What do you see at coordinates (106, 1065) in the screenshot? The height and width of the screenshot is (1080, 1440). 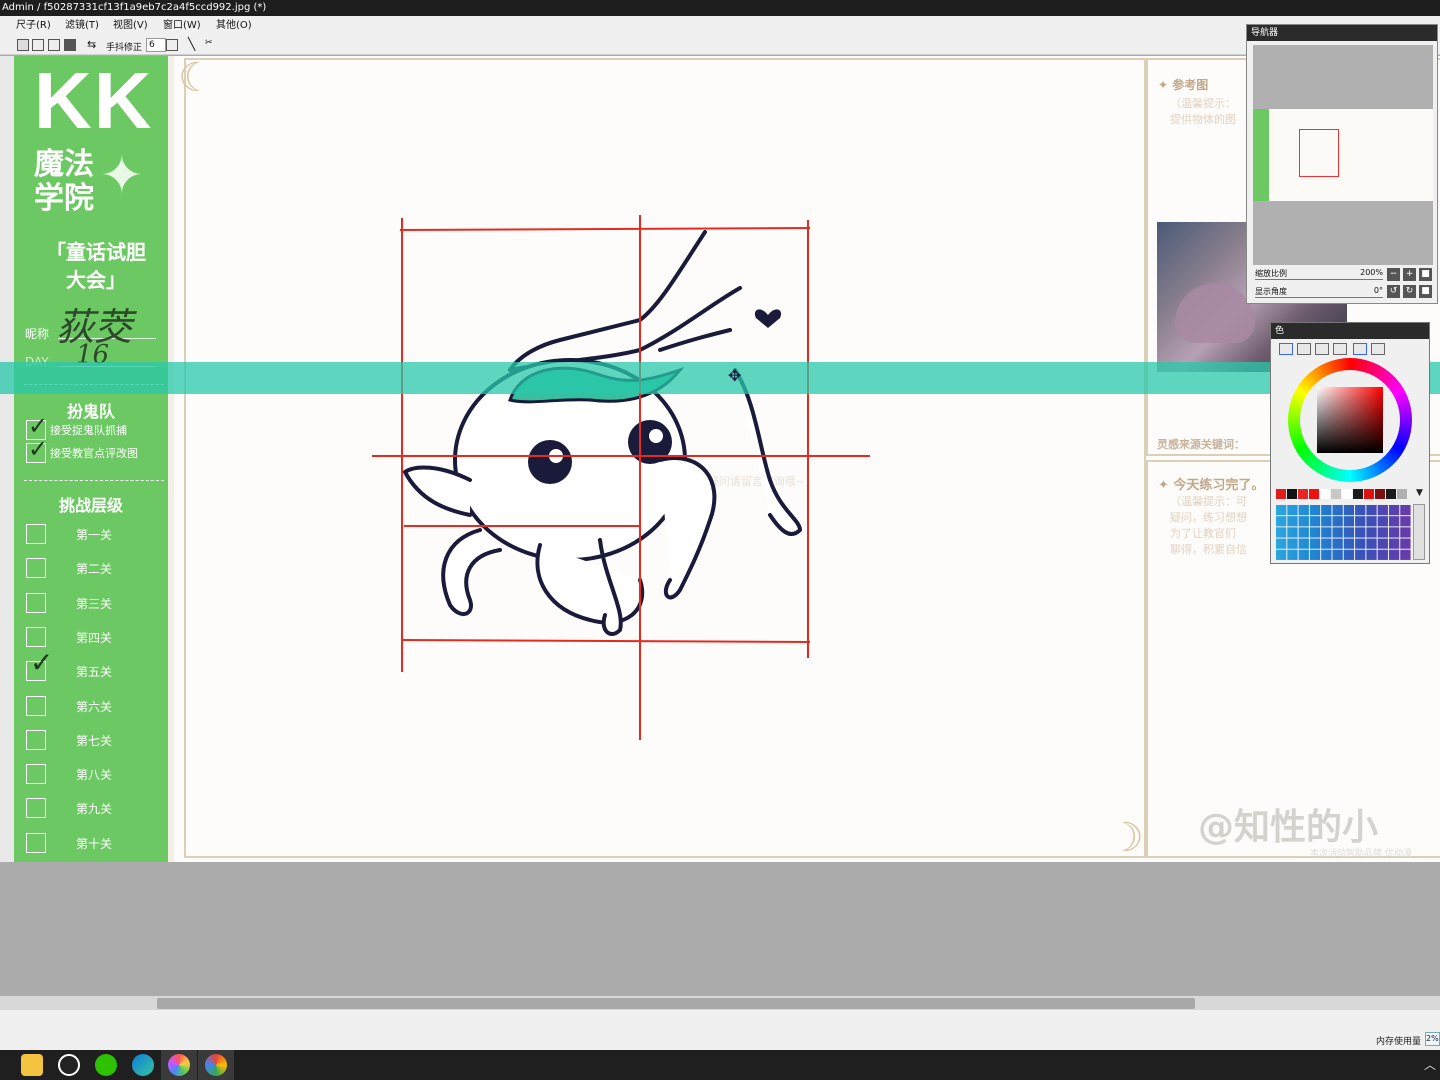 I see `wechat-icon` at bounding box center [106, 1065].